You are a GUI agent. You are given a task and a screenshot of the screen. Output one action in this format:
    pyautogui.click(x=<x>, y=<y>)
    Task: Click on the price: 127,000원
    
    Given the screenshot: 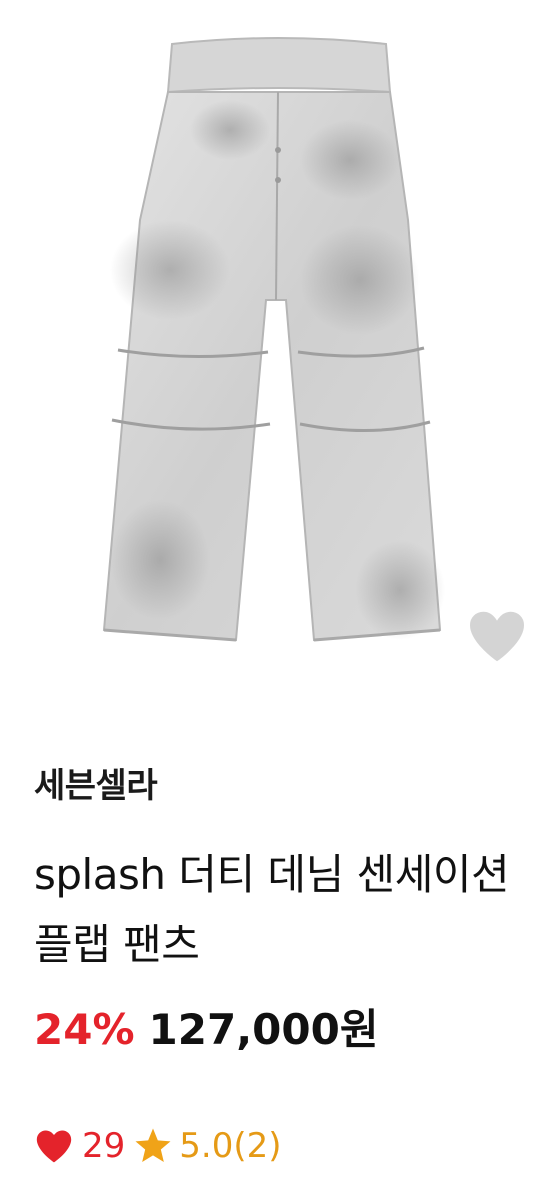 What is the action you would take?
    pyautogui.click(x=263, y=1029)
    